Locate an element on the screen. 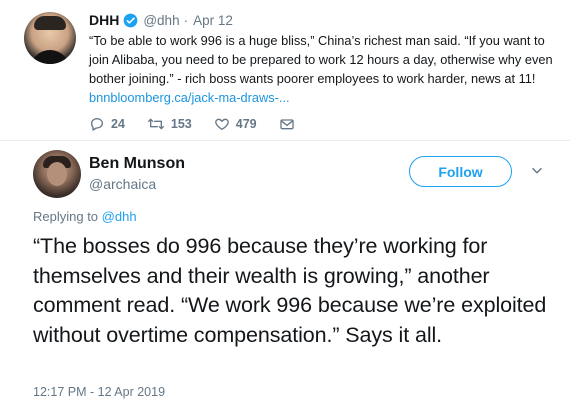 Image resolution: width=570 pixels, height=401 pixels. retweet-count: 153 is located at coordinates (181, 124).